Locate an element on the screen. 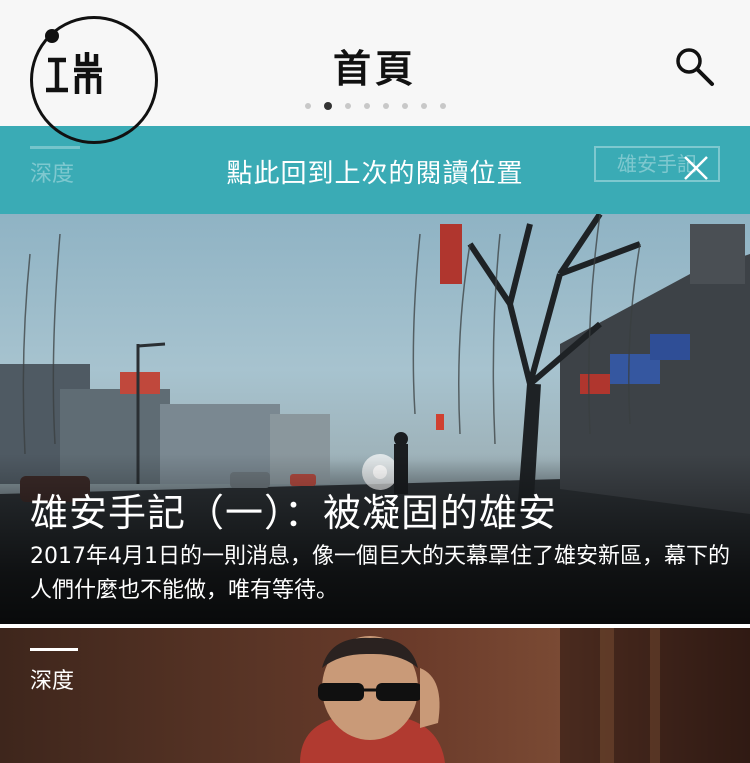 The height and width of the screenshot is (763, 750). resume-reading-text: 點此回到上次的閱讀位置 is located at coordinates (375, 171).